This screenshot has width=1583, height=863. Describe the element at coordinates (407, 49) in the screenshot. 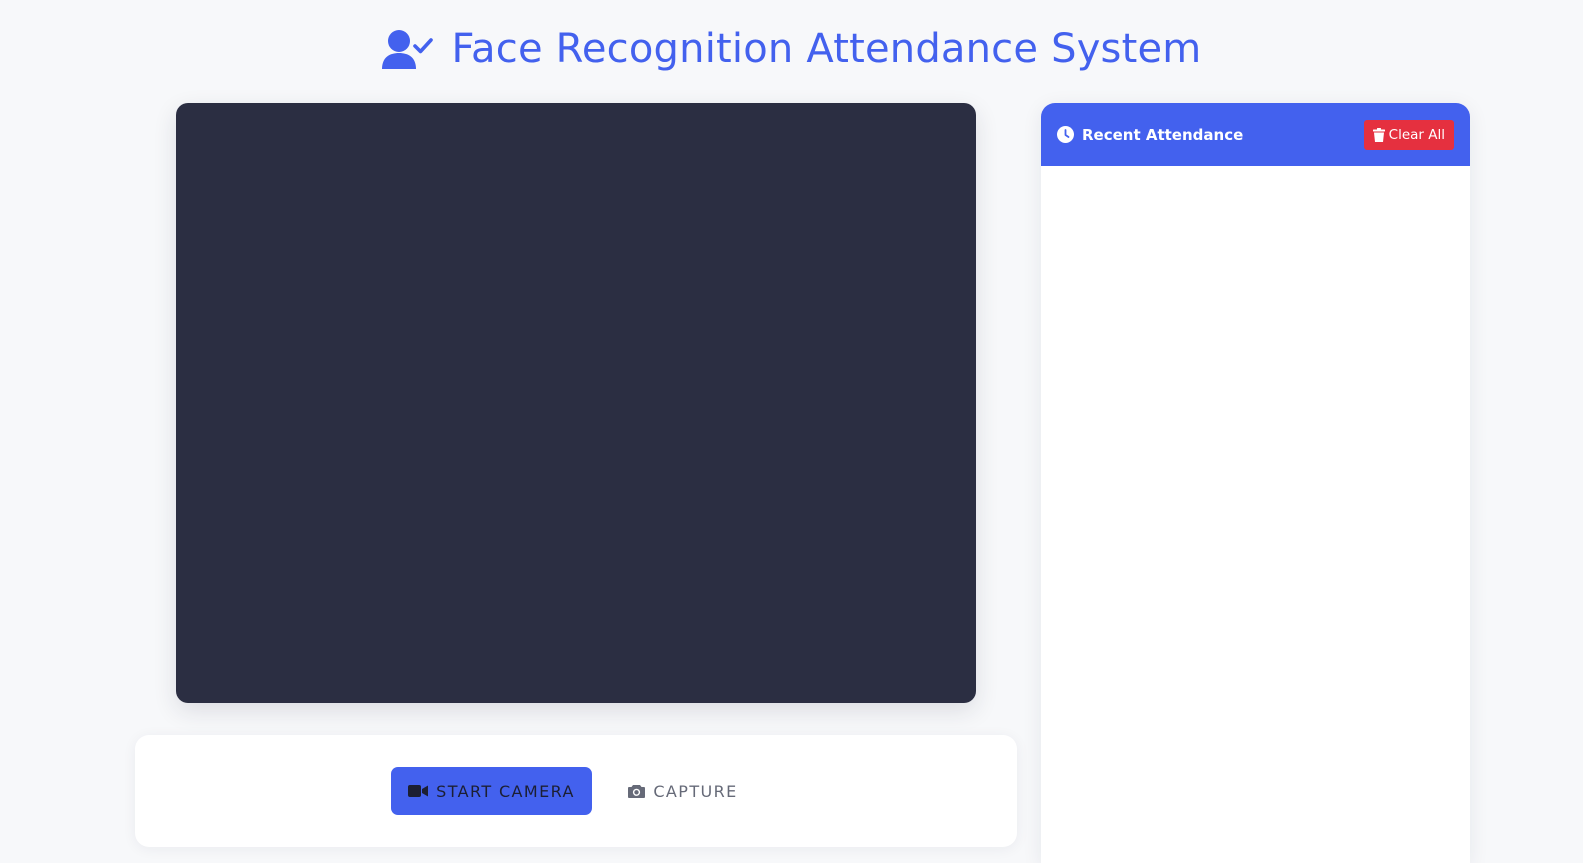

I see `user-check-icon` at that location.